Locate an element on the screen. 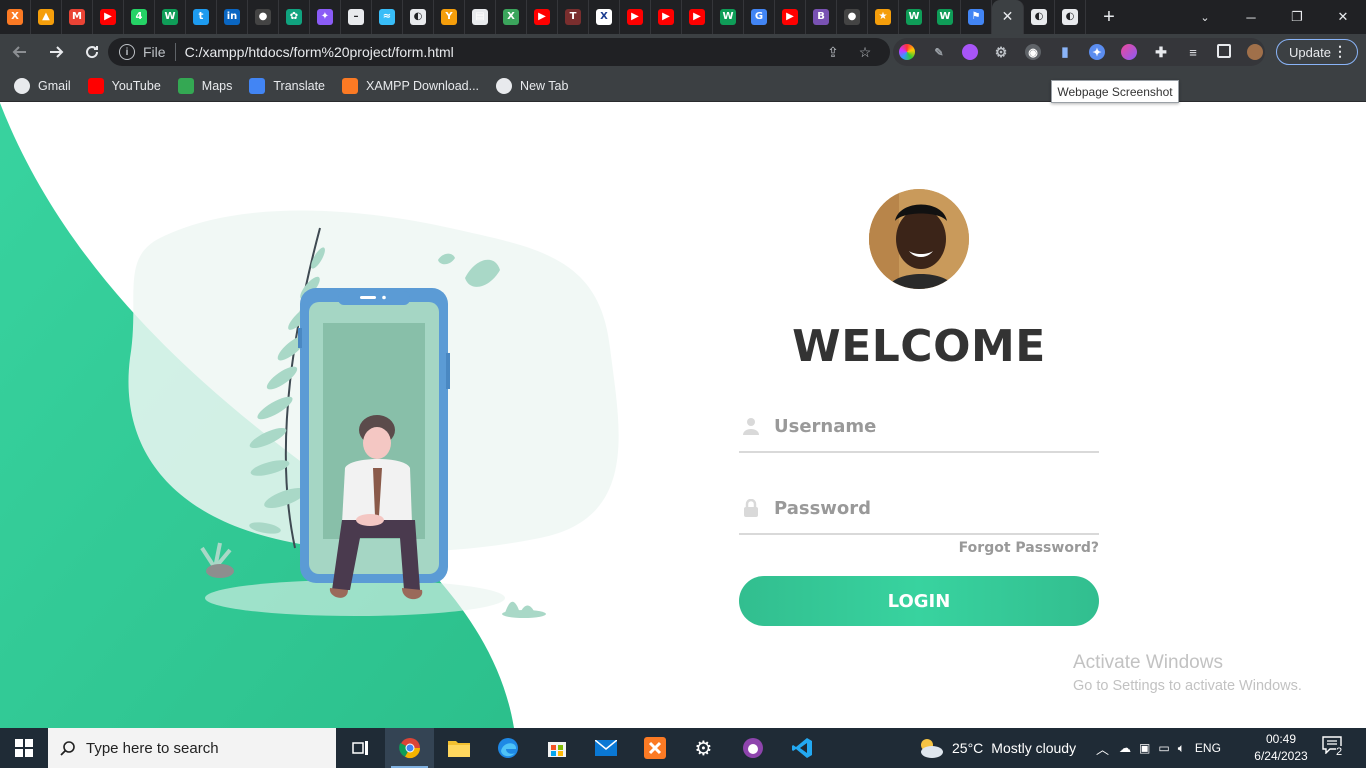 Image resolution: width=1366 pixels, height=768 pixels. battery-icon: ▭ is located at coordinates (1163, 748).